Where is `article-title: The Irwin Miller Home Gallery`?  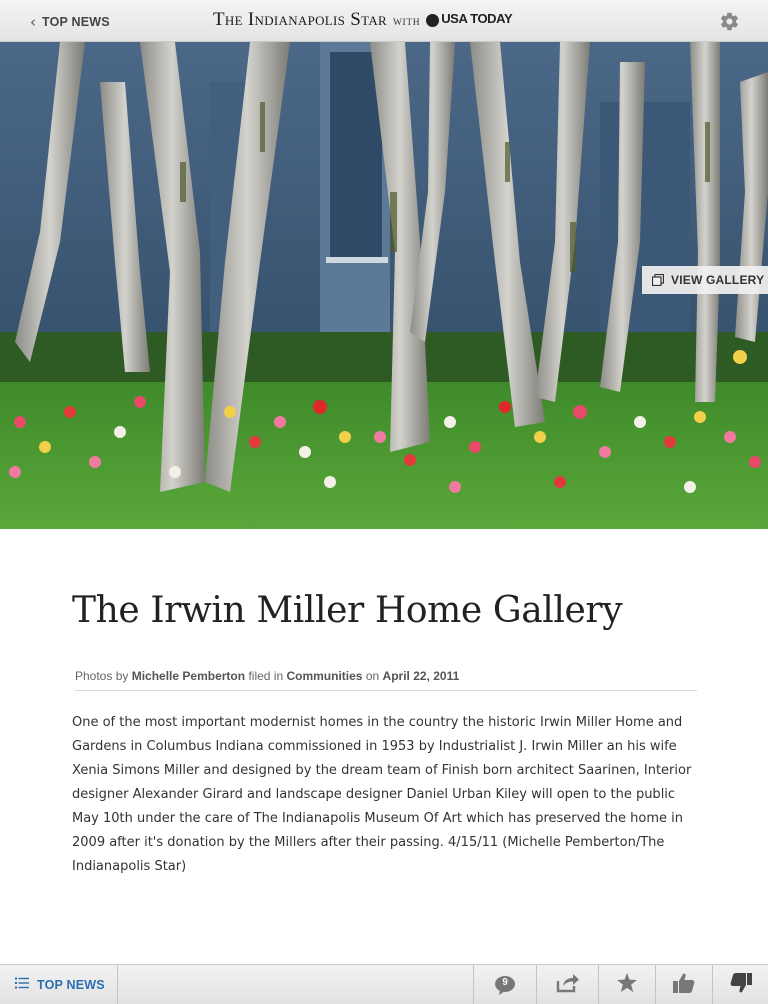 article-title: The Irwin Miller Home Gallery is located at coordinates (347, 610).